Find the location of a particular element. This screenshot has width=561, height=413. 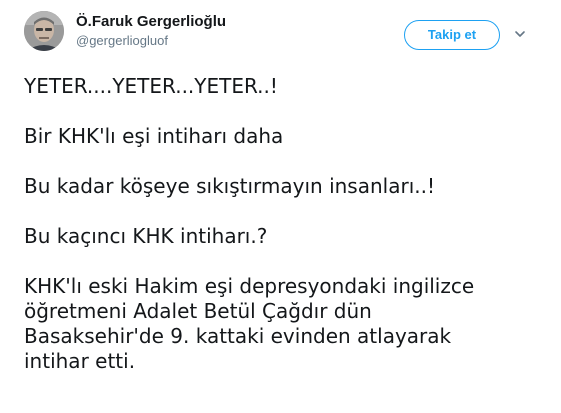

tweet-paragraph: YETER....YETER...YETER..! is located at coordinates (284, 86).